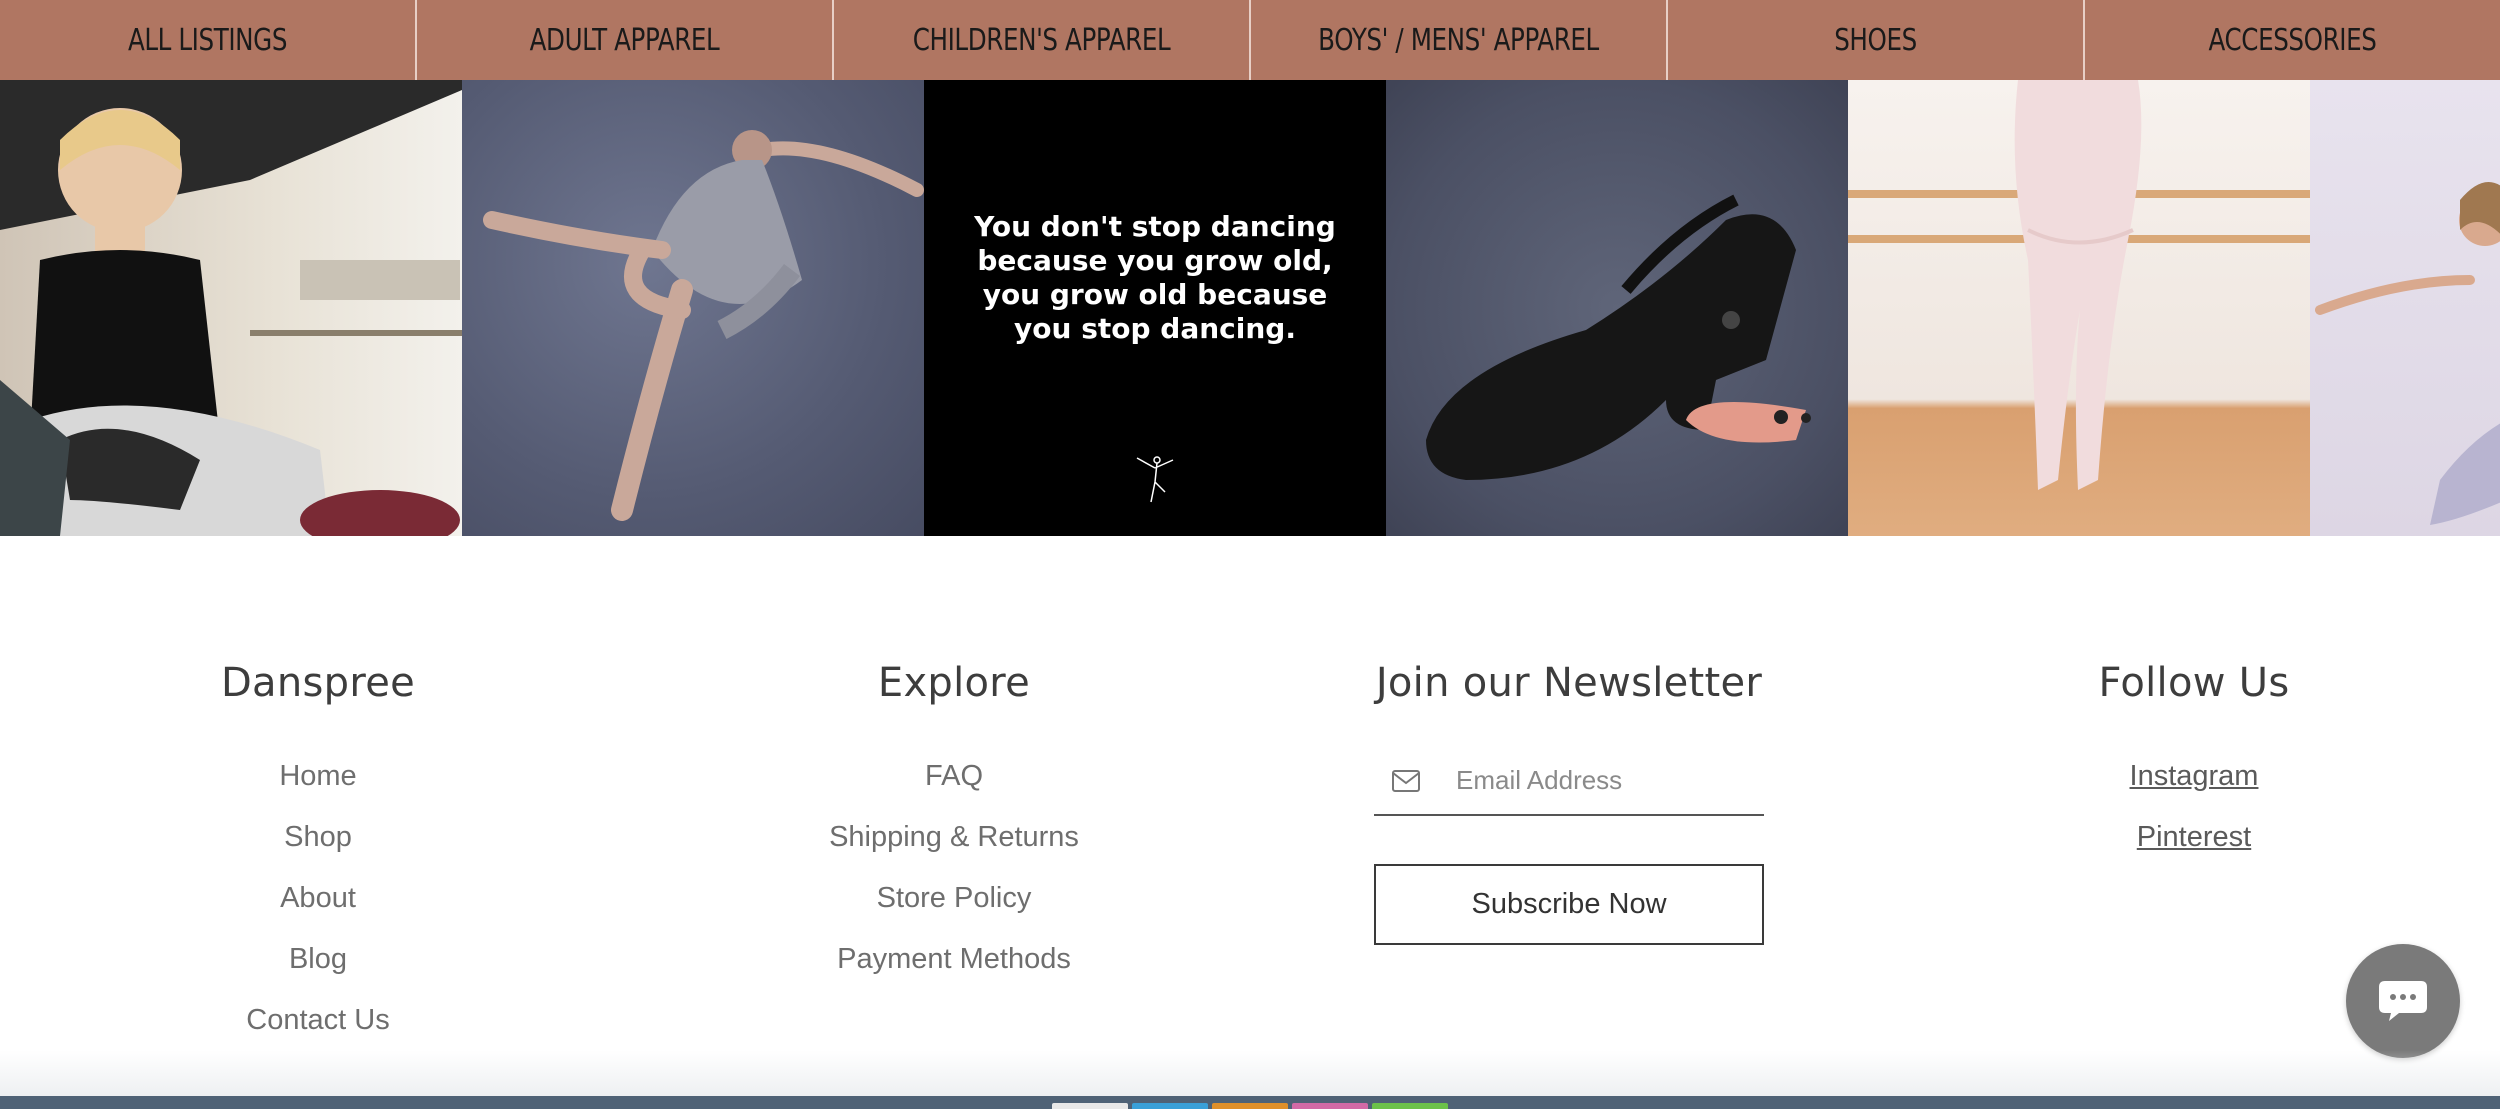 The height and width of the screenshot is (1109, 2500). Describe the element at coordinates (318, 837) in the screenshot. I see `footer-link-shop: Shop` at that location.